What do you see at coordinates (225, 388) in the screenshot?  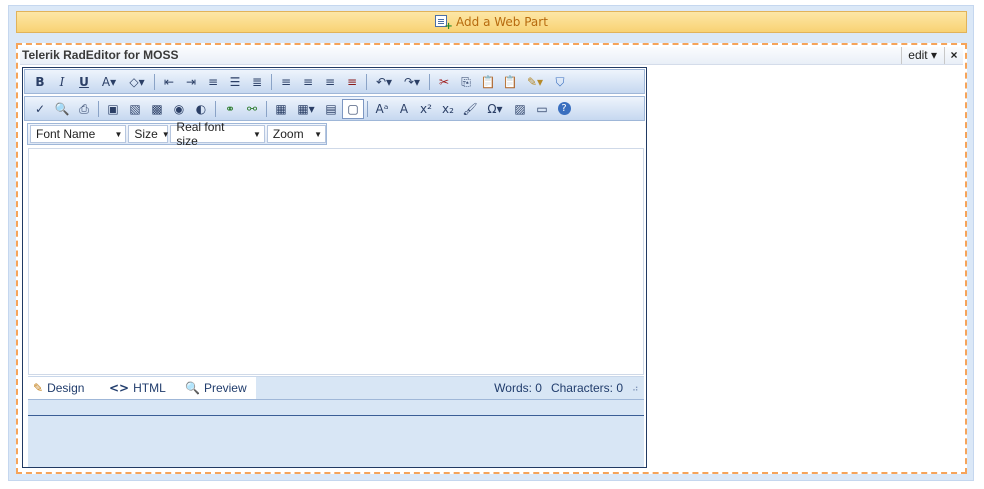 I see `tab-preview-label: Preview` at bounding box center [225, 388].